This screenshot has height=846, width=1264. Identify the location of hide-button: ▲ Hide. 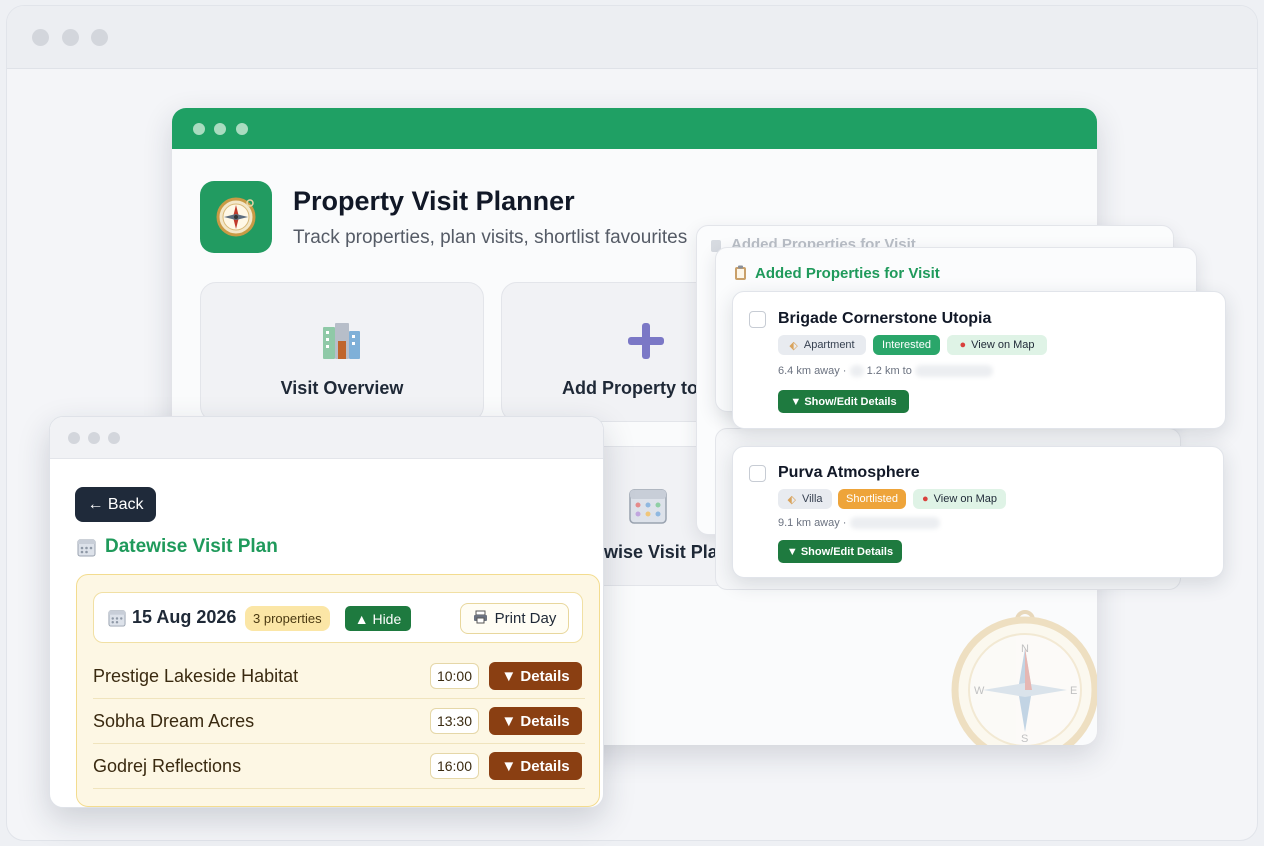
(378, 618).